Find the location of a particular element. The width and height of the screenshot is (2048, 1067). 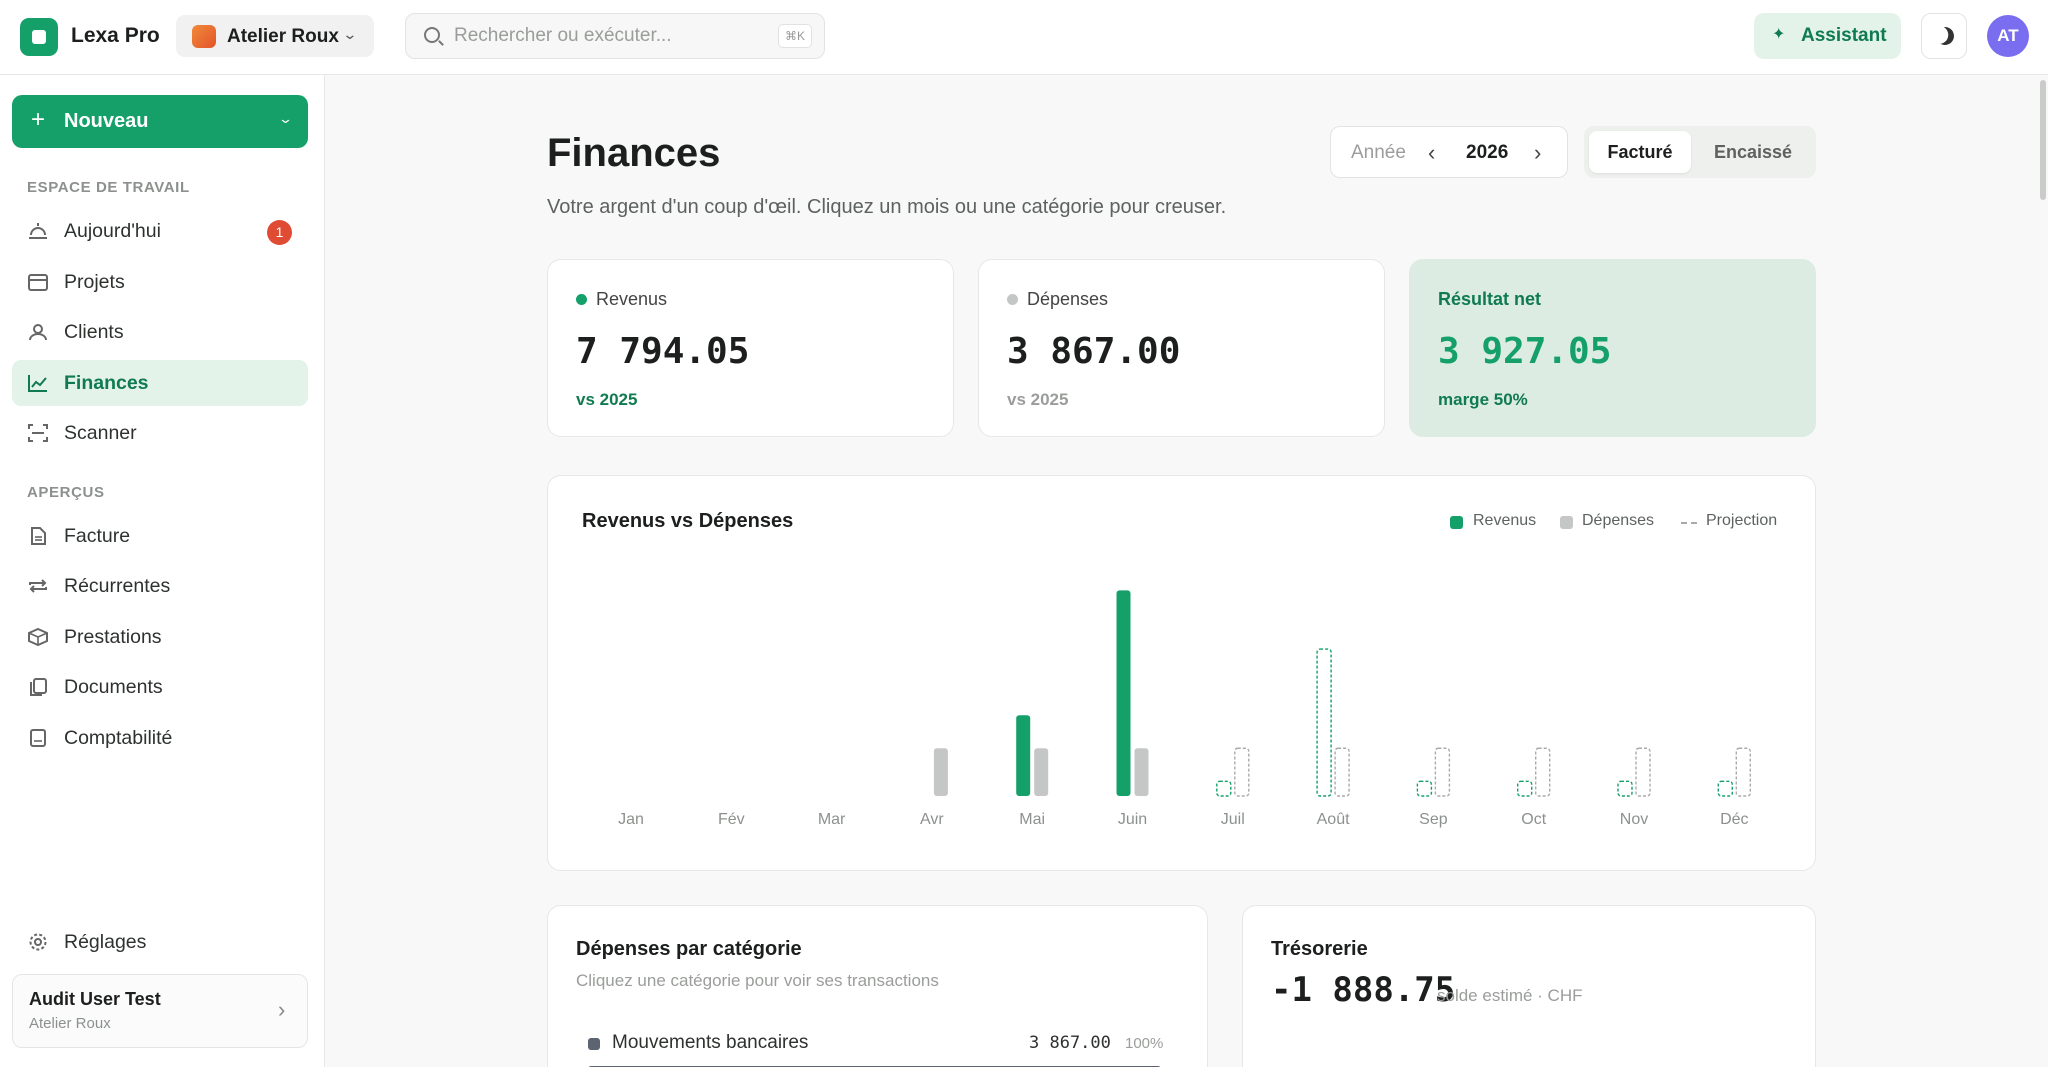

sidebar-item-services: Prestations is located at coordinates (160, 637).